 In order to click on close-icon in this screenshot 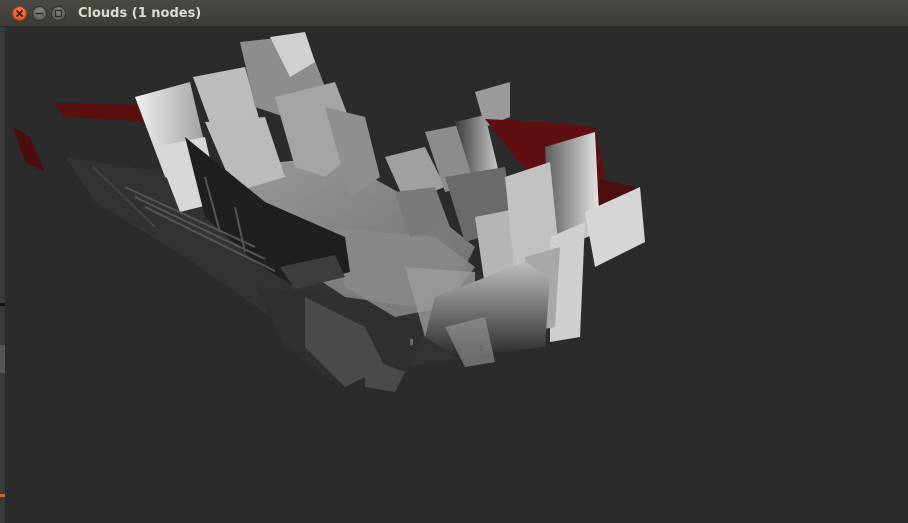, I will do `click(19, 13)`.